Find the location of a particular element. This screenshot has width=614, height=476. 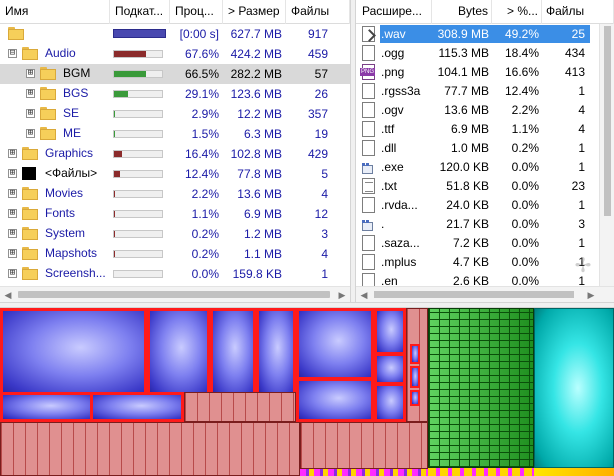

treemap-cell-png is located at coordinates (481, 388).